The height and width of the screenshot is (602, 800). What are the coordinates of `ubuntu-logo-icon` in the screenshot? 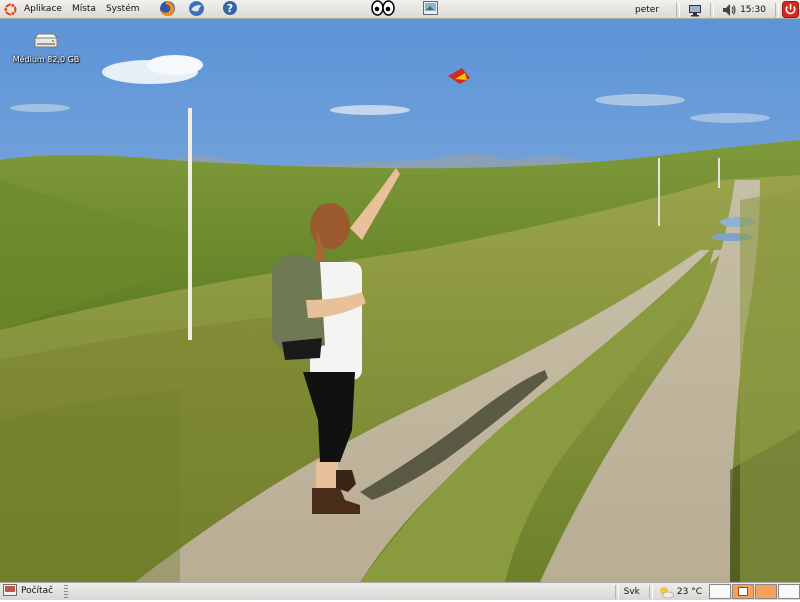 It's located at (10, 9).